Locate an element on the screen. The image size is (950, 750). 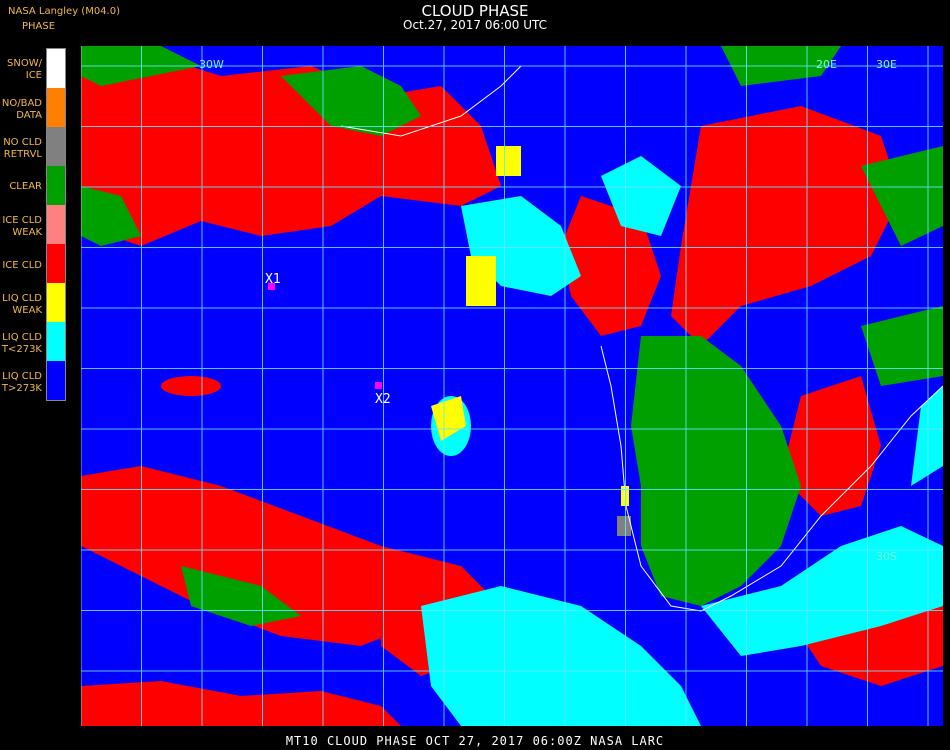
legend-swatch-no-cld-retrvl is located at coordinates (56, 146).